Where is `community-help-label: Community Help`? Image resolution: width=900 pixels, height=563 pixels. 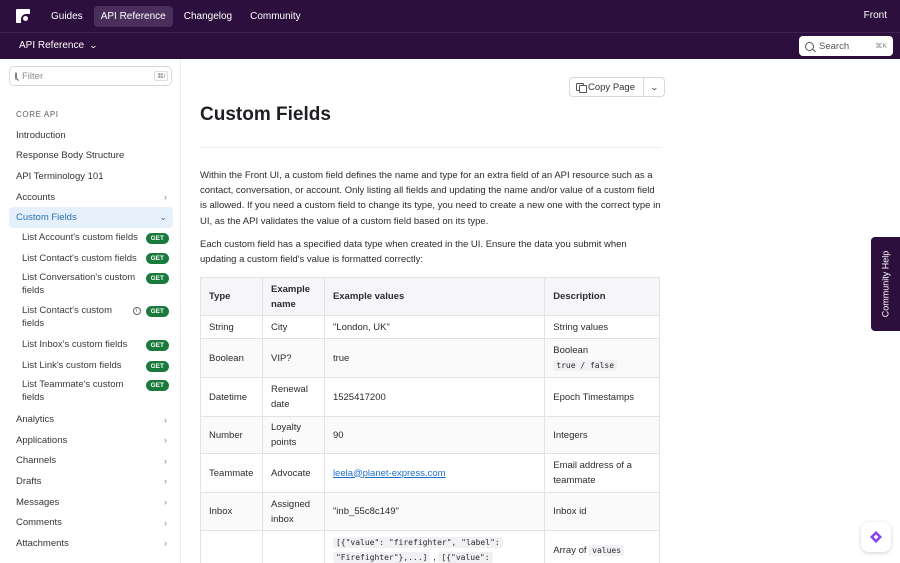
community-help-label: Community Help is located at coordinates (885, 284).